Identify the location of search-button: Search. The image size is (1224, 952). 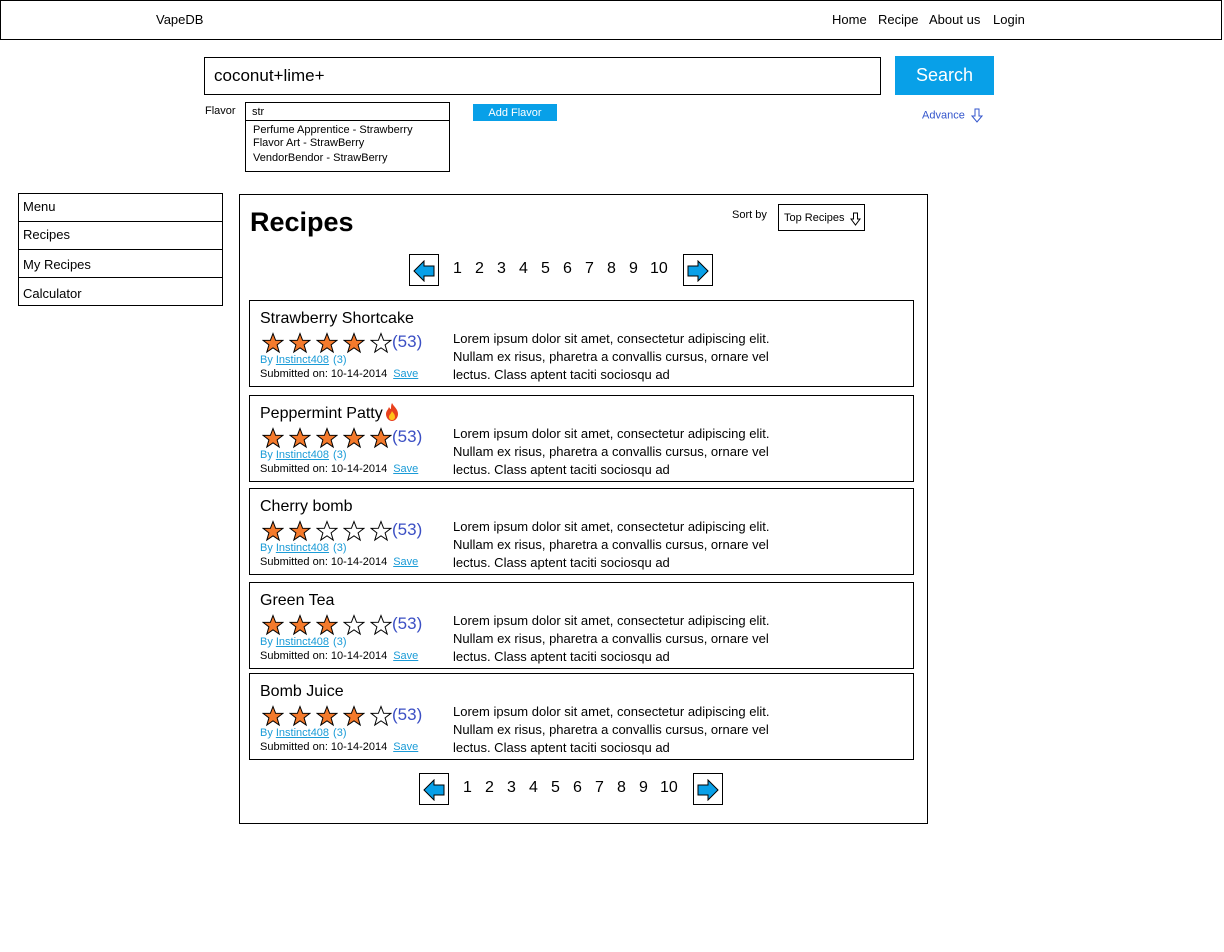
(944, 75).